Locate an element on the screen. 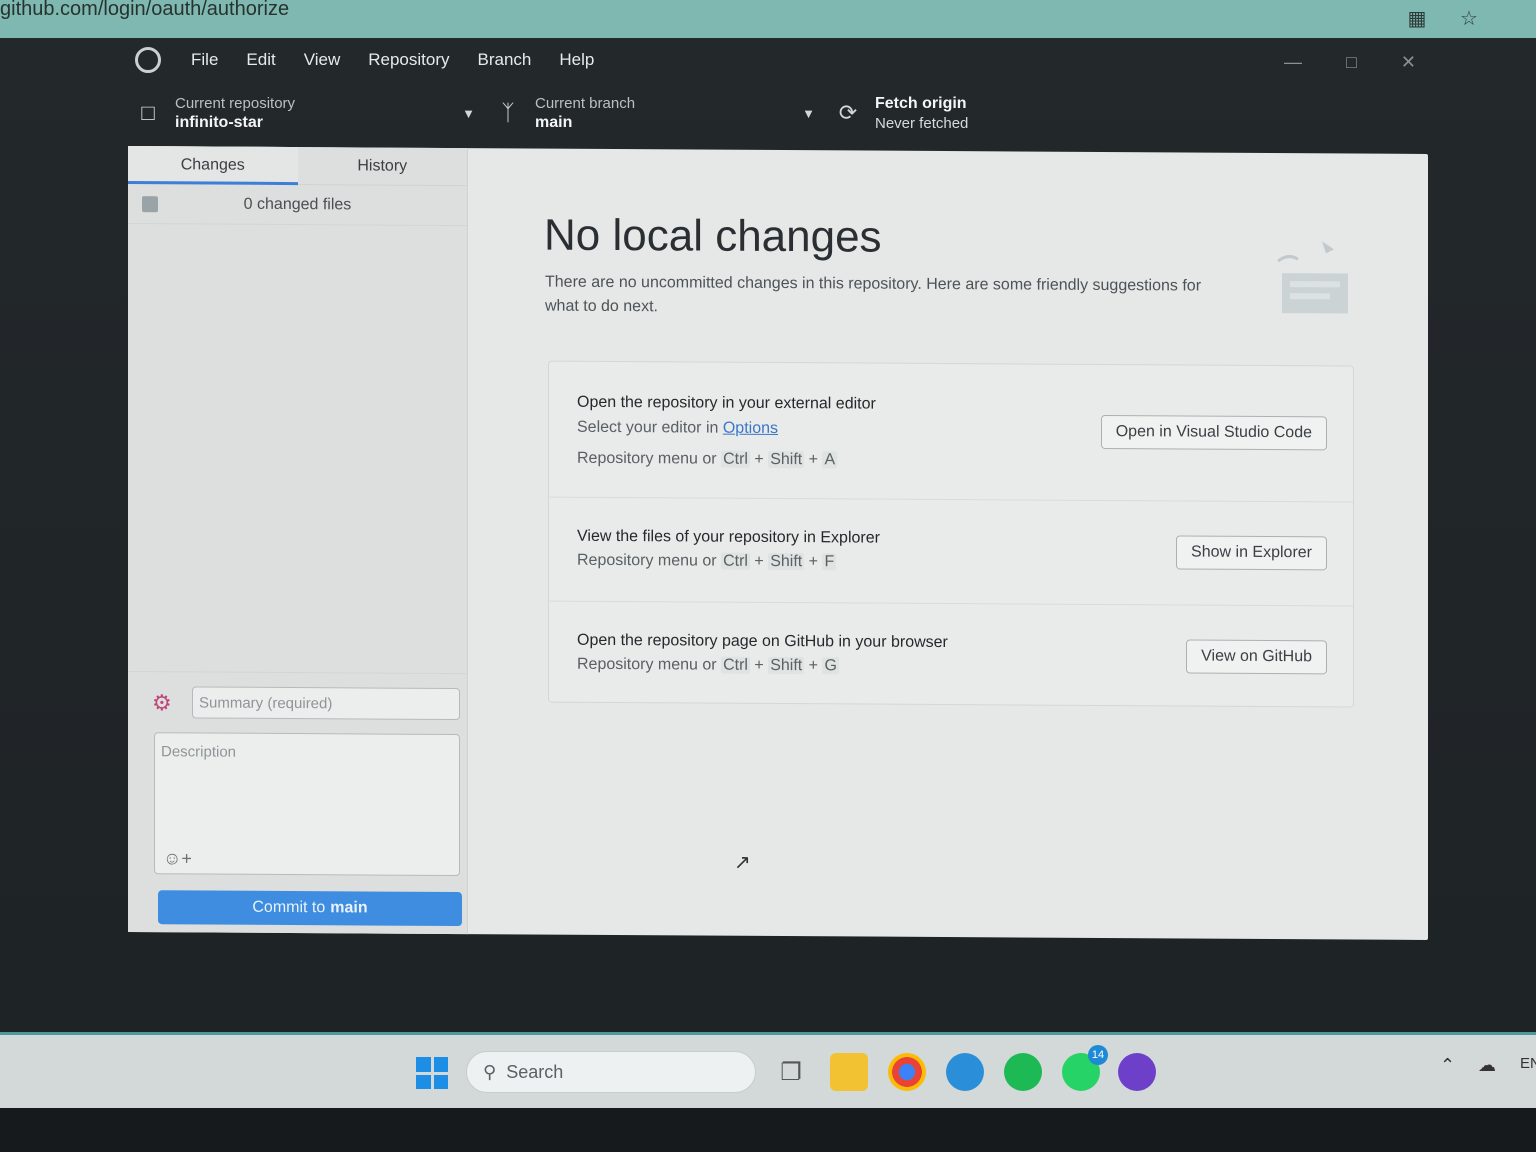 The width and height of the screenshot is (1536, 1152). changed-files-header: 0 changed files is located at coordinates (297, 205).